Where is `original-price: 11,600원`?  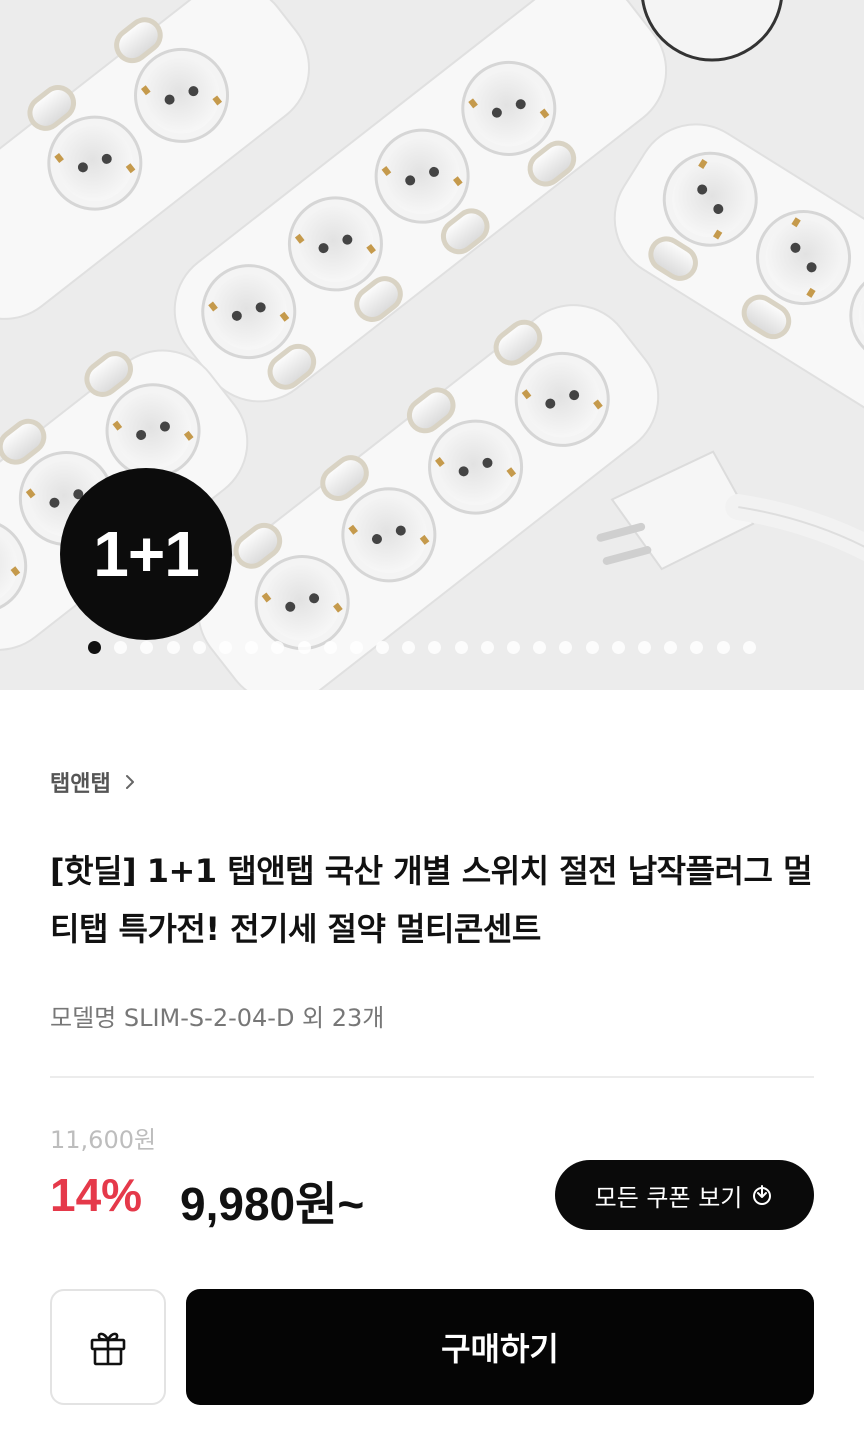
original-price: 11,600원 is located at coordinates (103, 1140).